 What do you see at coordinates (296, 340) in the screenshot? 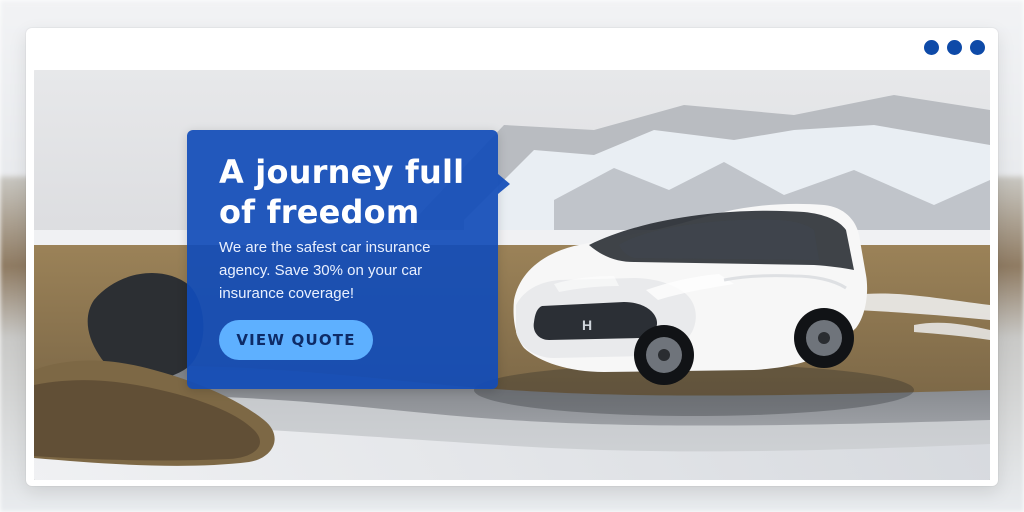
I see `view-quote-button: VIEW QUOTE` at bounding box center [296, 340].